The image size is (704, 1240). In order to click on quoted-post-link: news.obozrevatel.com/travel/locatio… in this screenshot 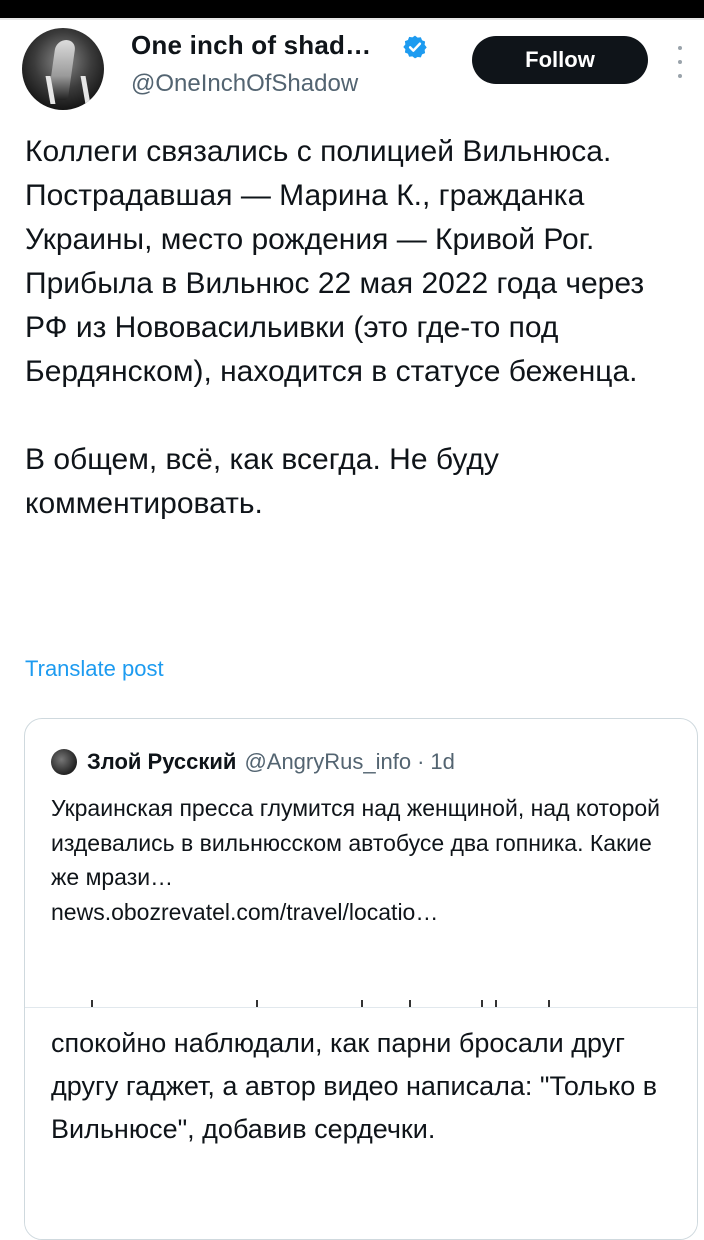, I will do `click(366, 912)`.